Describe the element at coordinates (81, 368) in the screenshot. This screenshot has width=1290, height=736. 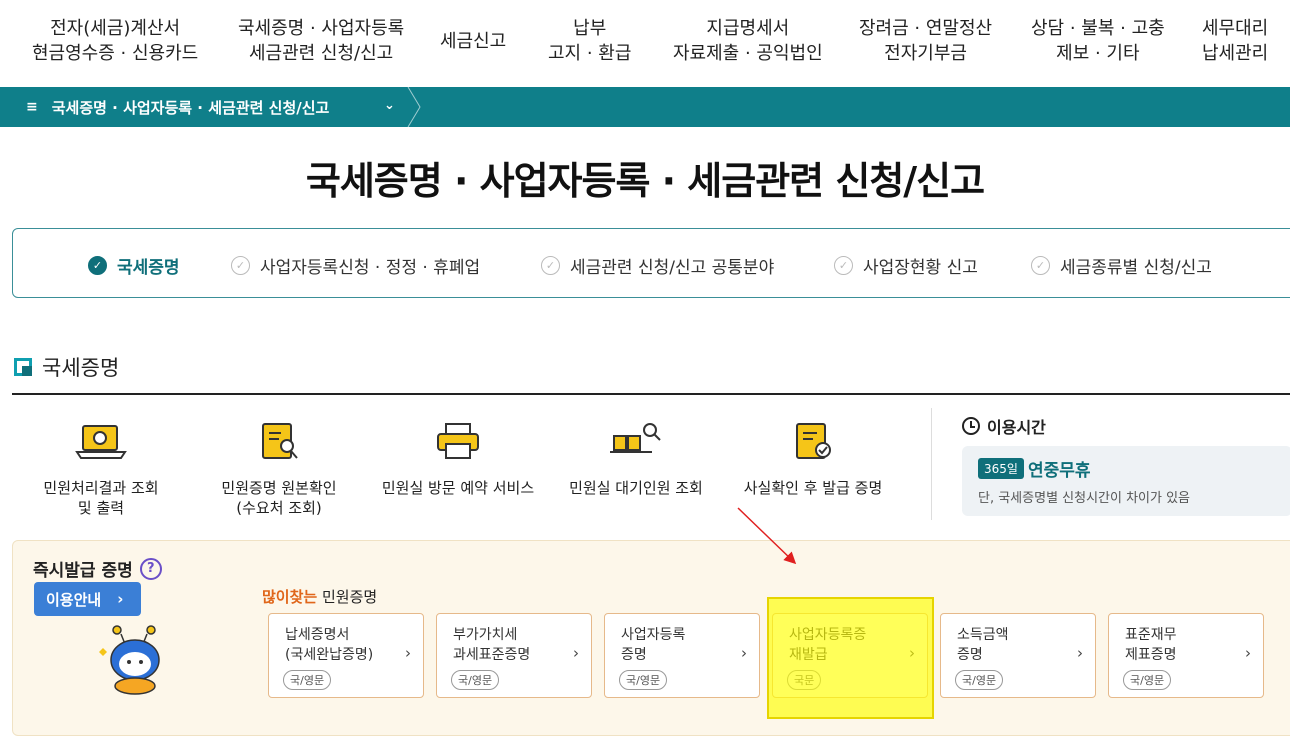
I see `section-title-label: 국세증명` at that location.